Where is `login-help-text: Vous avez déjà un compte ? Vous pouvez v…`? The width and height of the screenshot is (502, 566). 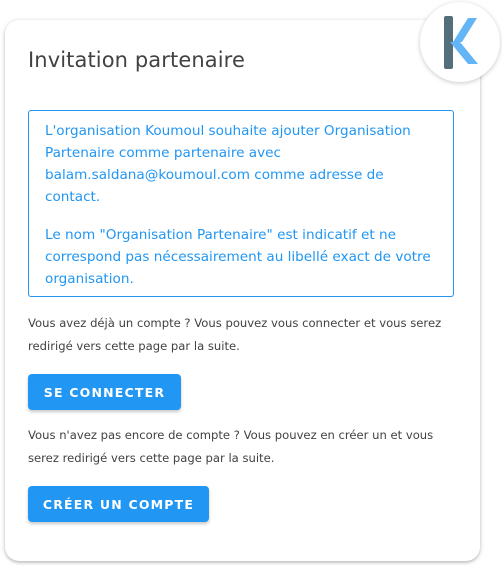
login-help-text: Vous avez déjà un compte ? Vous pouvez v… is located at coordinates (235, 334).